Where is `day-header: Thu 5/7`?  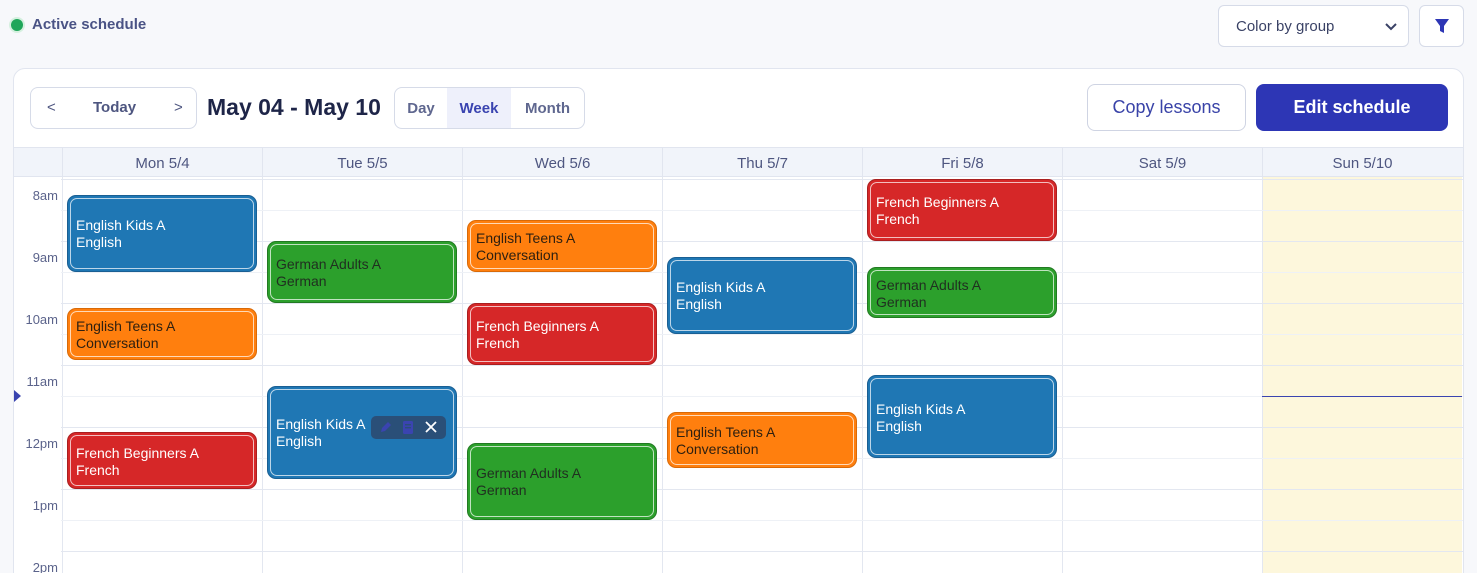 day-header: Thu 5/7 is located at coordinates (762, 163).